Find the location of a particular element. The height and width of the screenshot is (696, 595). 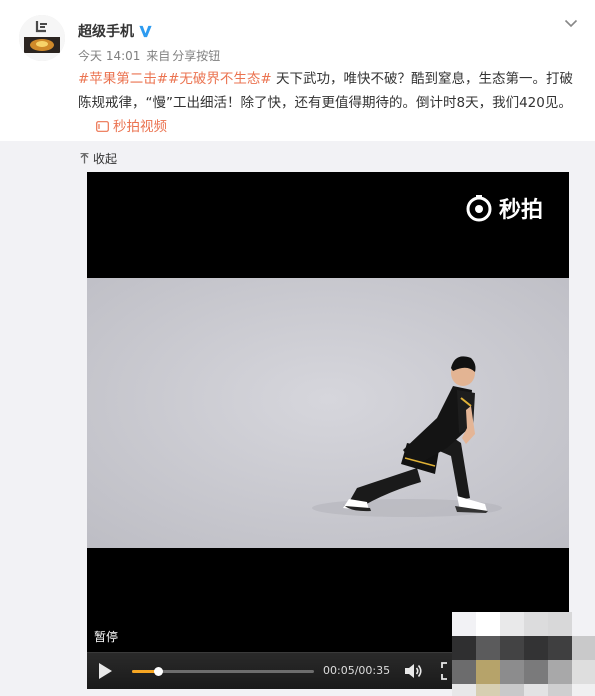

volume-icon is located at coordinates (413, 671).